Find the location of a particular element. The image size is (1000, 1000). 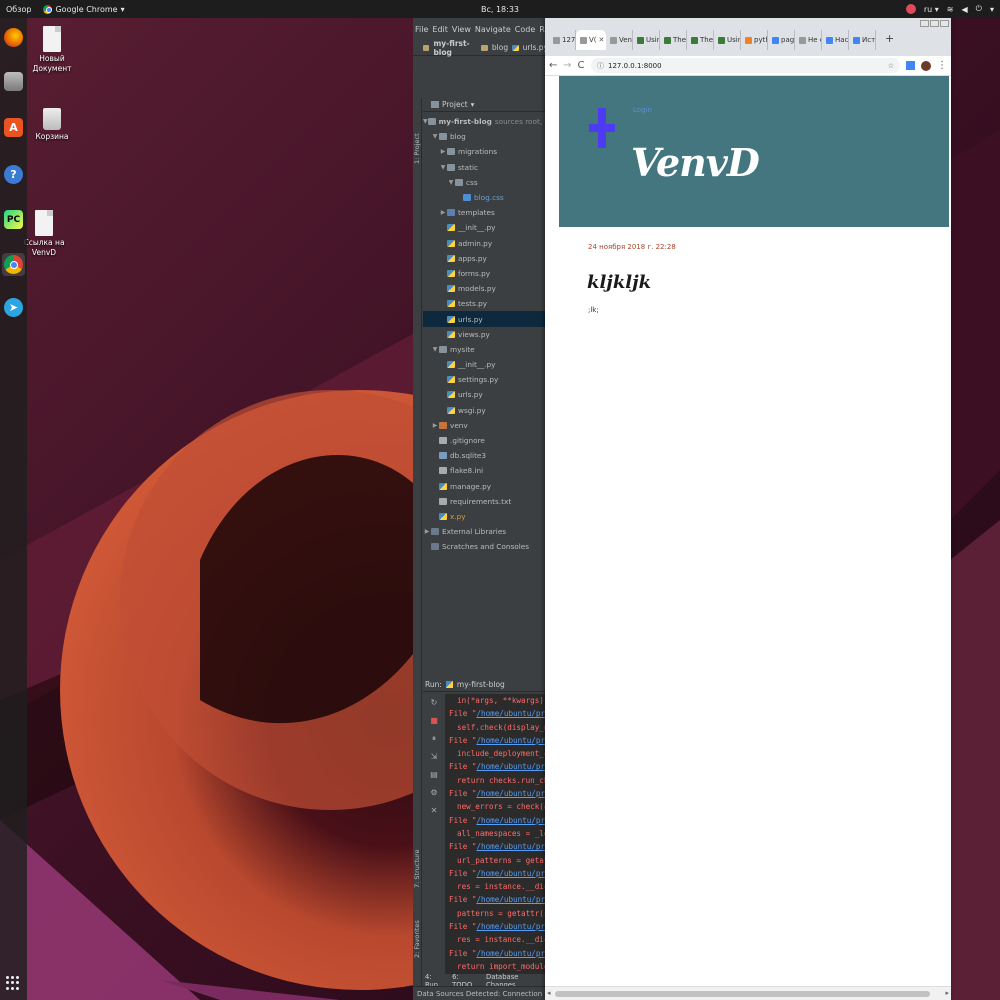

menu-code: Code is located at coordinates (525, 29).